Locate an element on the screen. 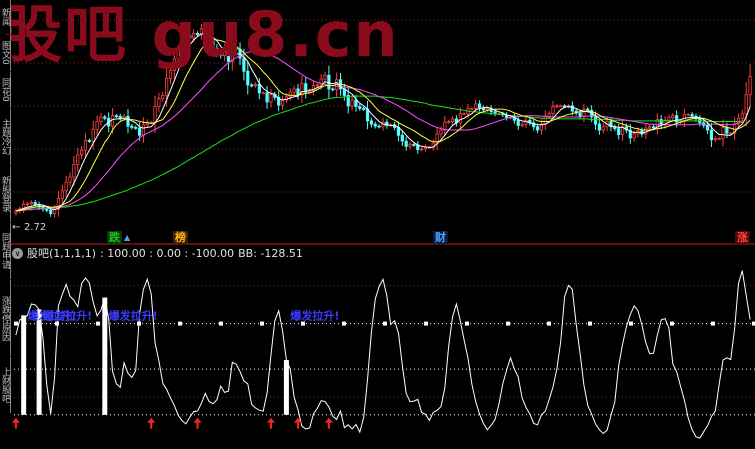  event-flag-finance-label: 财 is located at coordinates (440, 237).